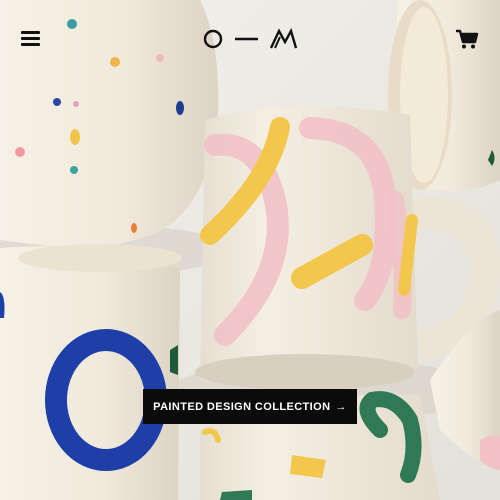 This screenshot has width=500, height=500. I want to click on o-m-logo-icon, so click(250, 39).